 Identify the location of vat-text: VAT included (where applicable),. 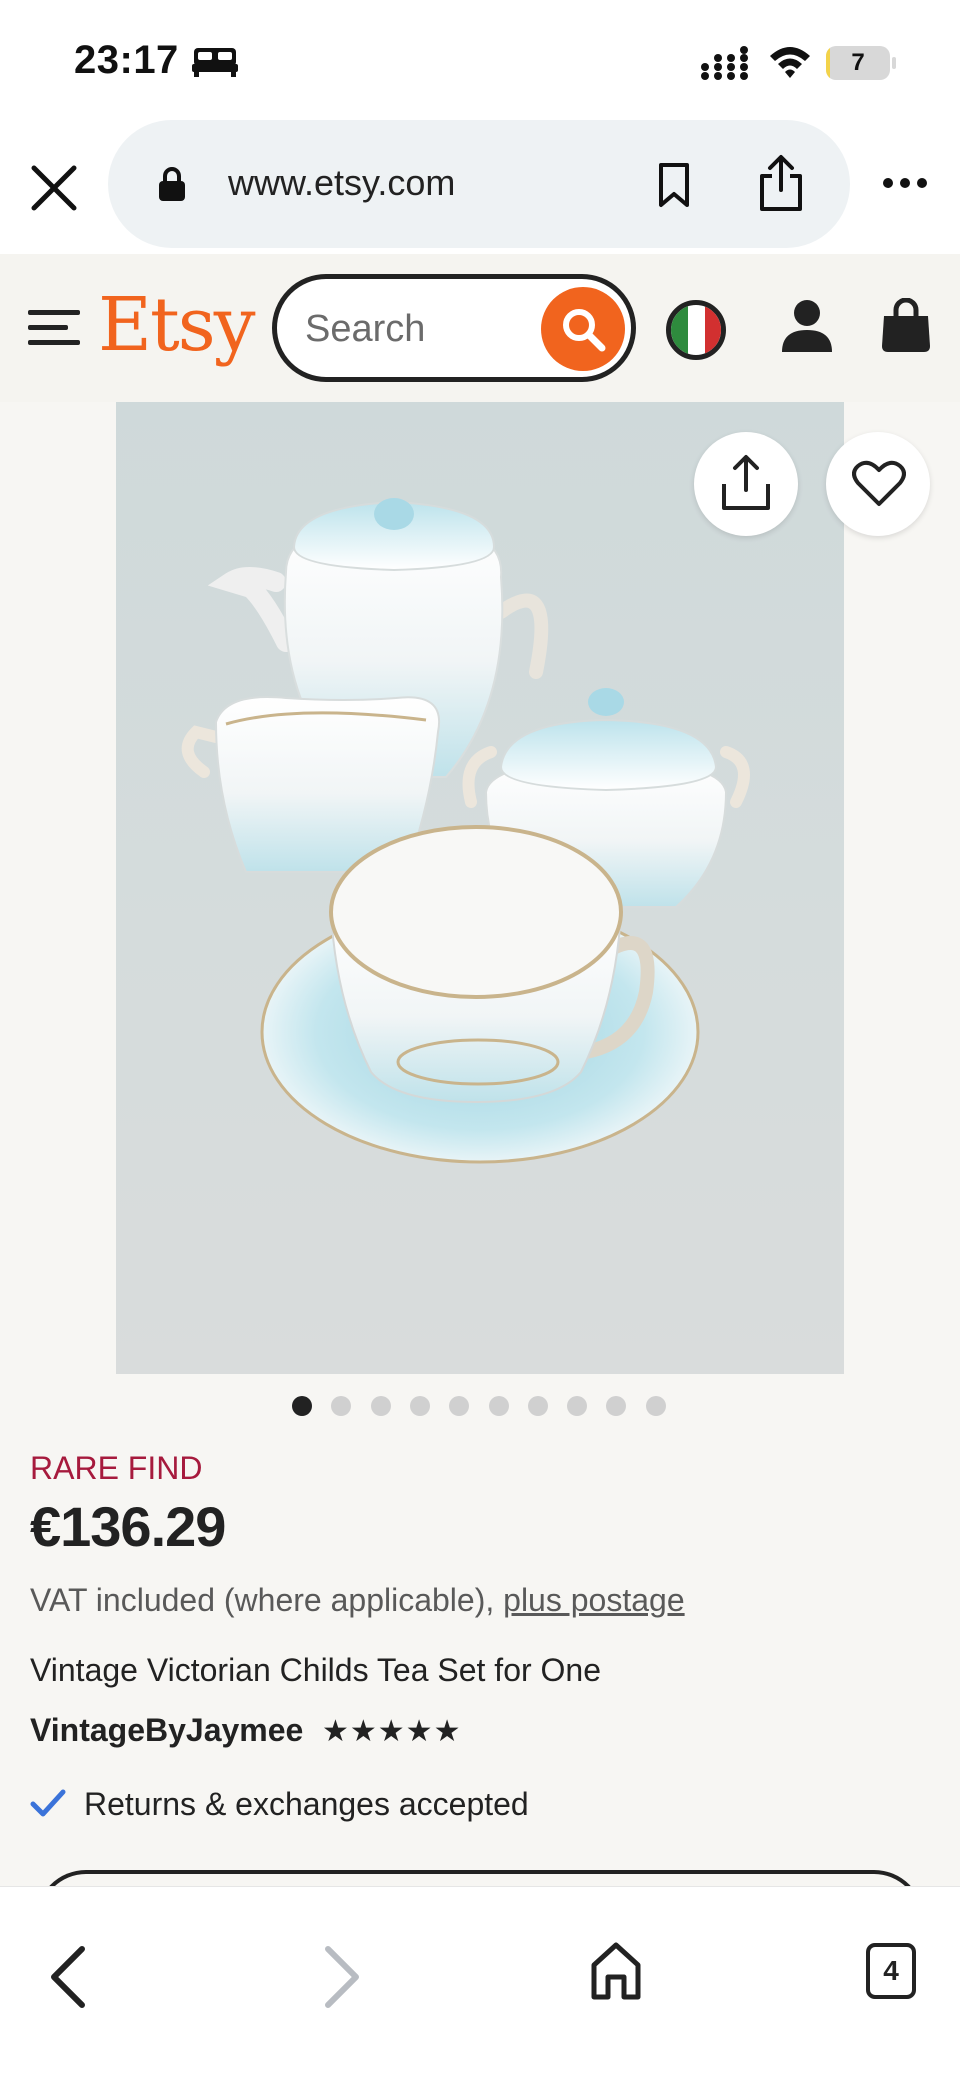
(267, 1600).